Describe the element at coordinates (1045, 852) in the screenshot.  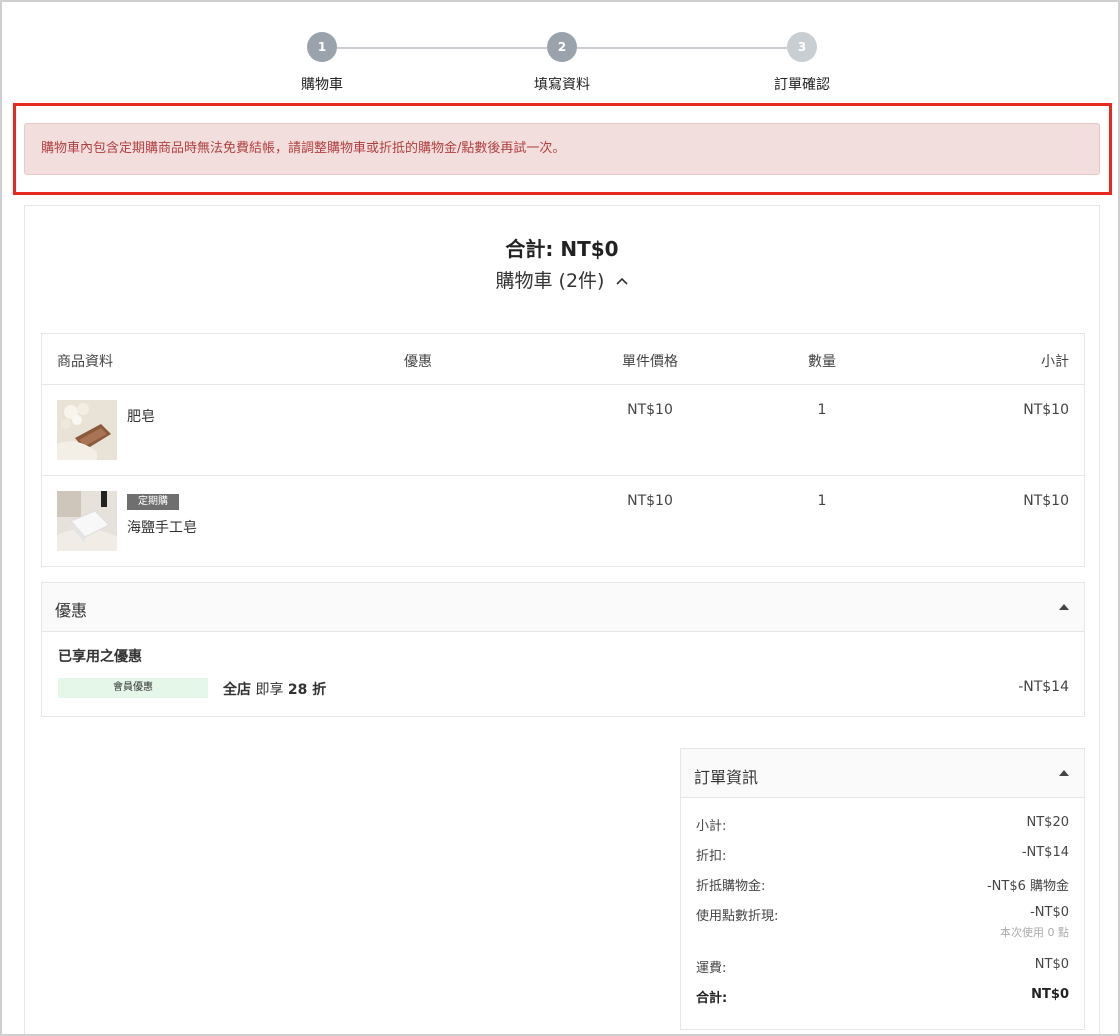
I see `discount-value: -NT$14` at that location.